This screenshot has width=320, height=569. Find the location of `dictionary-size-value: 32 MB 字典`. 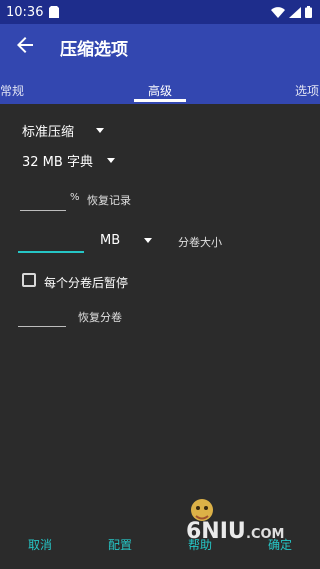

dictionary-size-value: 32 MB 字典 is located at coordinates (57, 162).